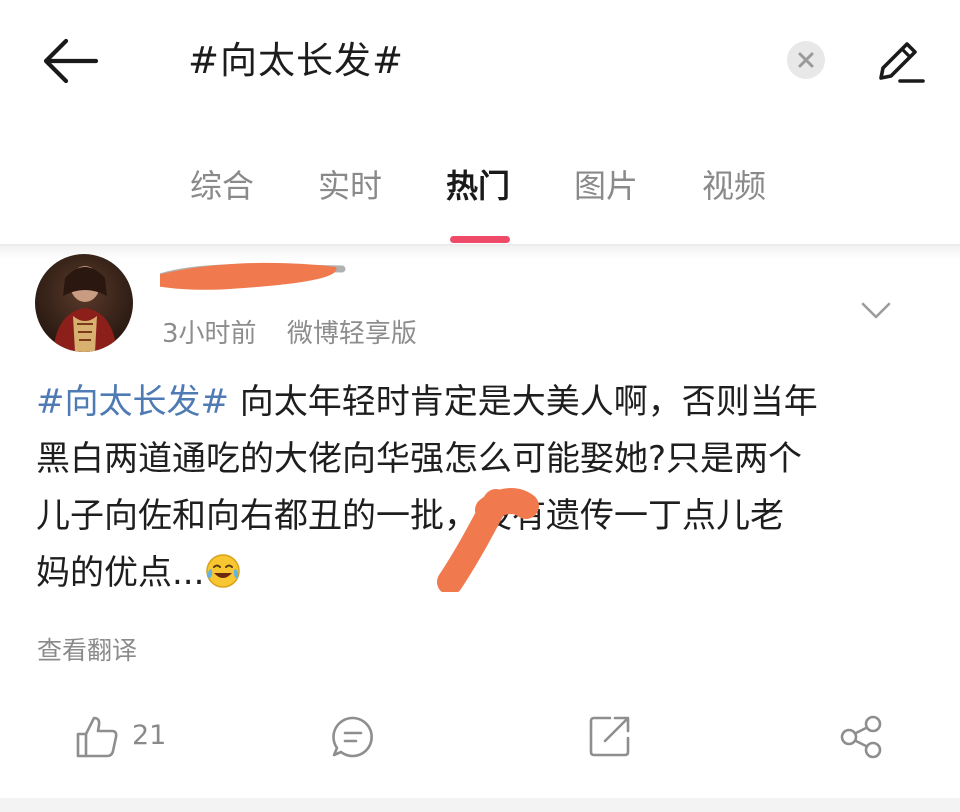 This screenshot has width=960, height=812. I want to click on post-time: 3小时前, so click(209, 334).